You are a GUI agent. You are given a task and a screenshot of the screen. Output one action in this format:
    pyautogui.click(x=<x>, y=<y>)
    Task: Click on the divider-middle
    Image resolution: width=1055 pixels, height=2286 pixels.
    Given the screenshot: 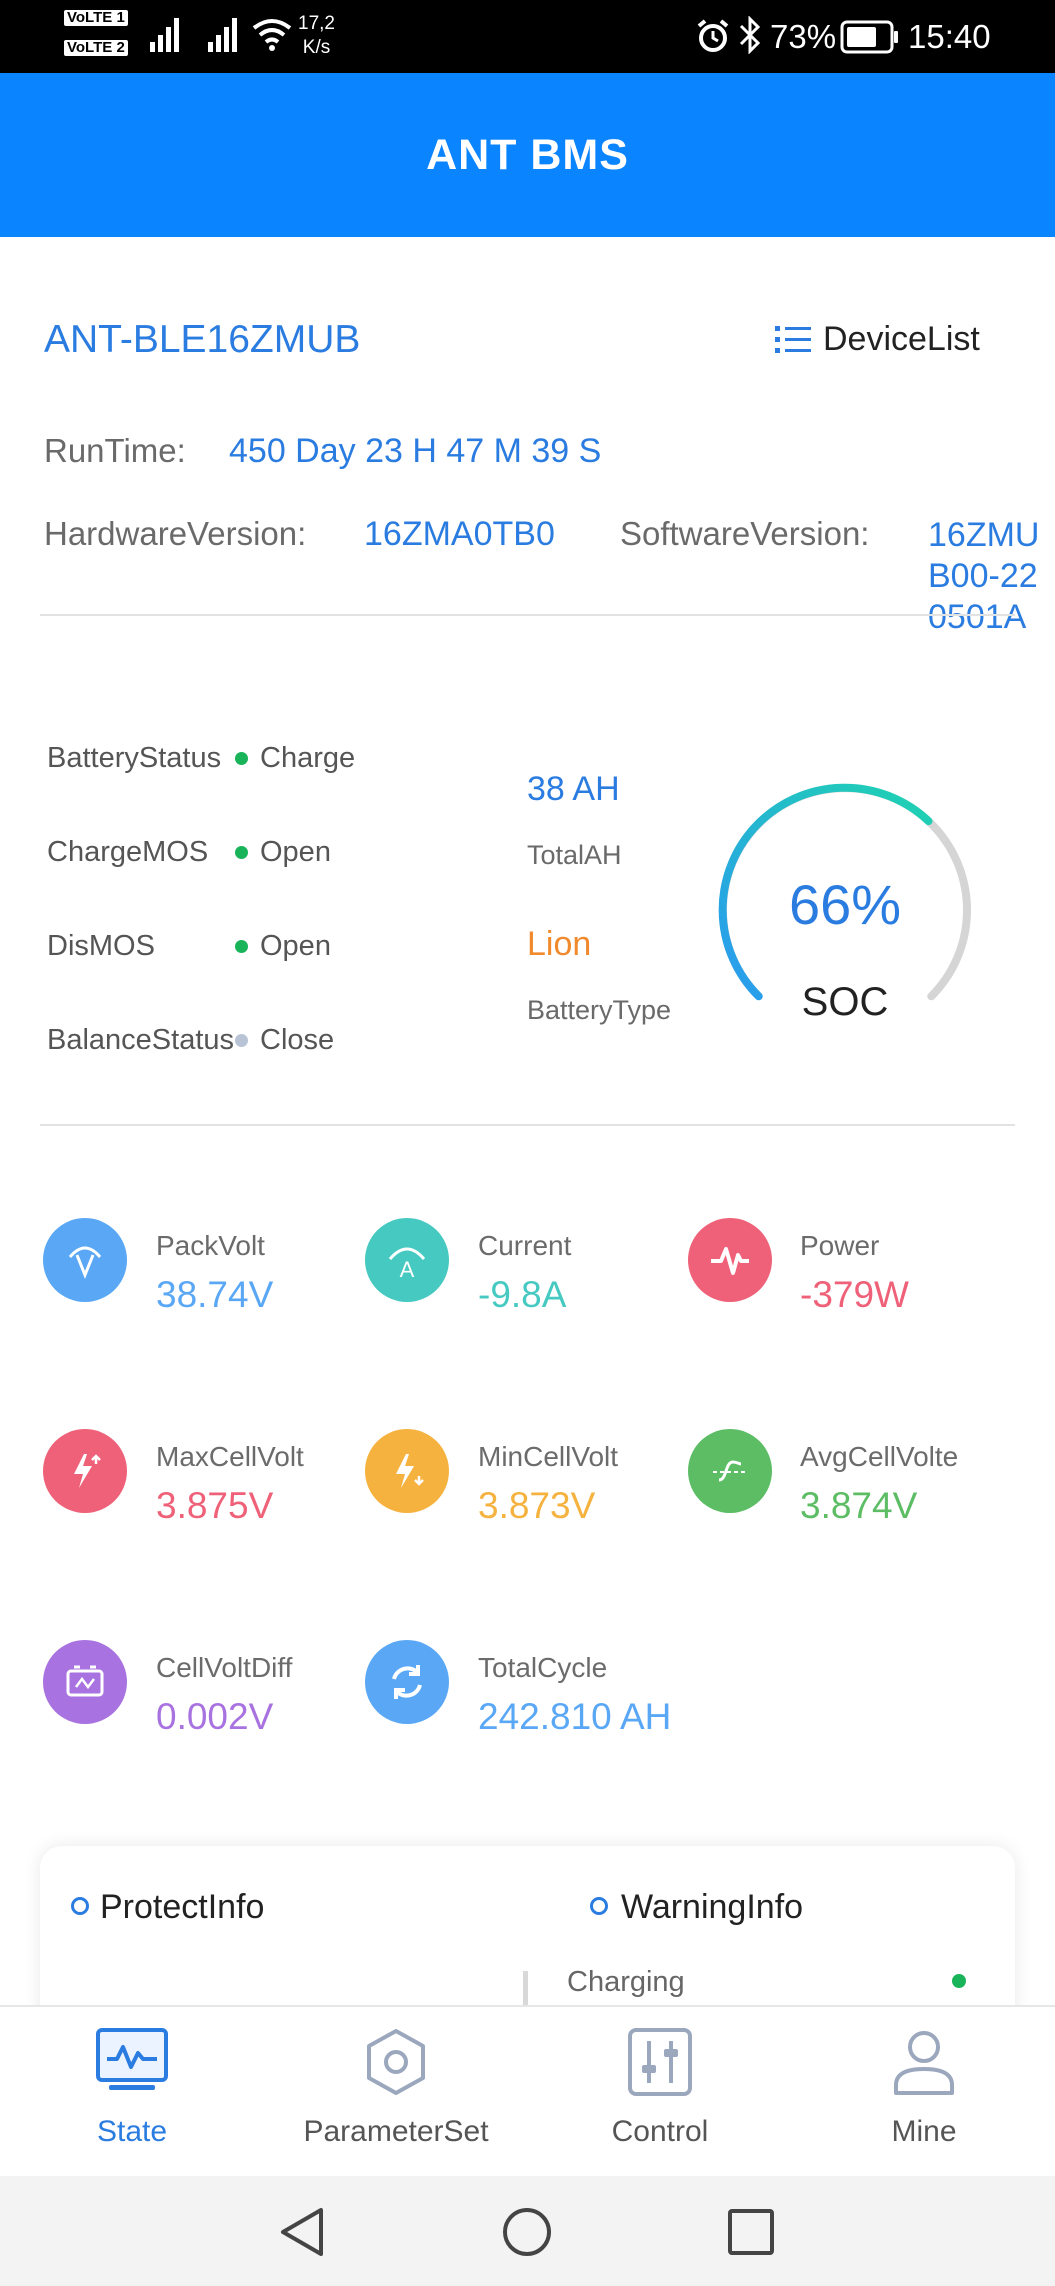 What is the action you would take?
    pyautogui.click(x=527, y=1125)
    